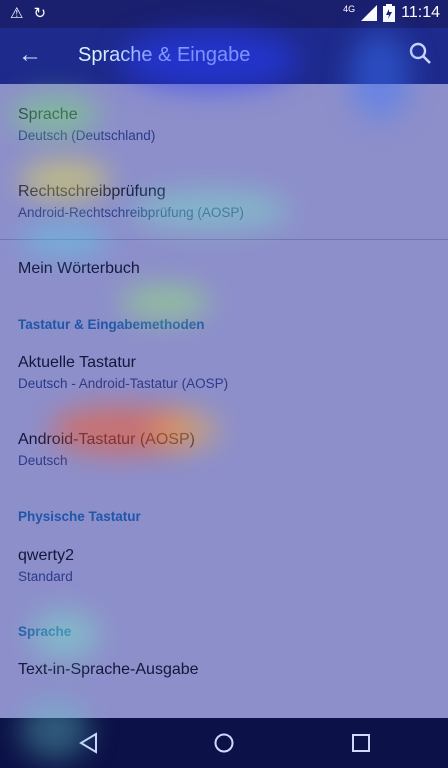  I want to click on list-item-android-keyboard: Android-Tastatur (AOSP) Deutsch, so click(224, 449).